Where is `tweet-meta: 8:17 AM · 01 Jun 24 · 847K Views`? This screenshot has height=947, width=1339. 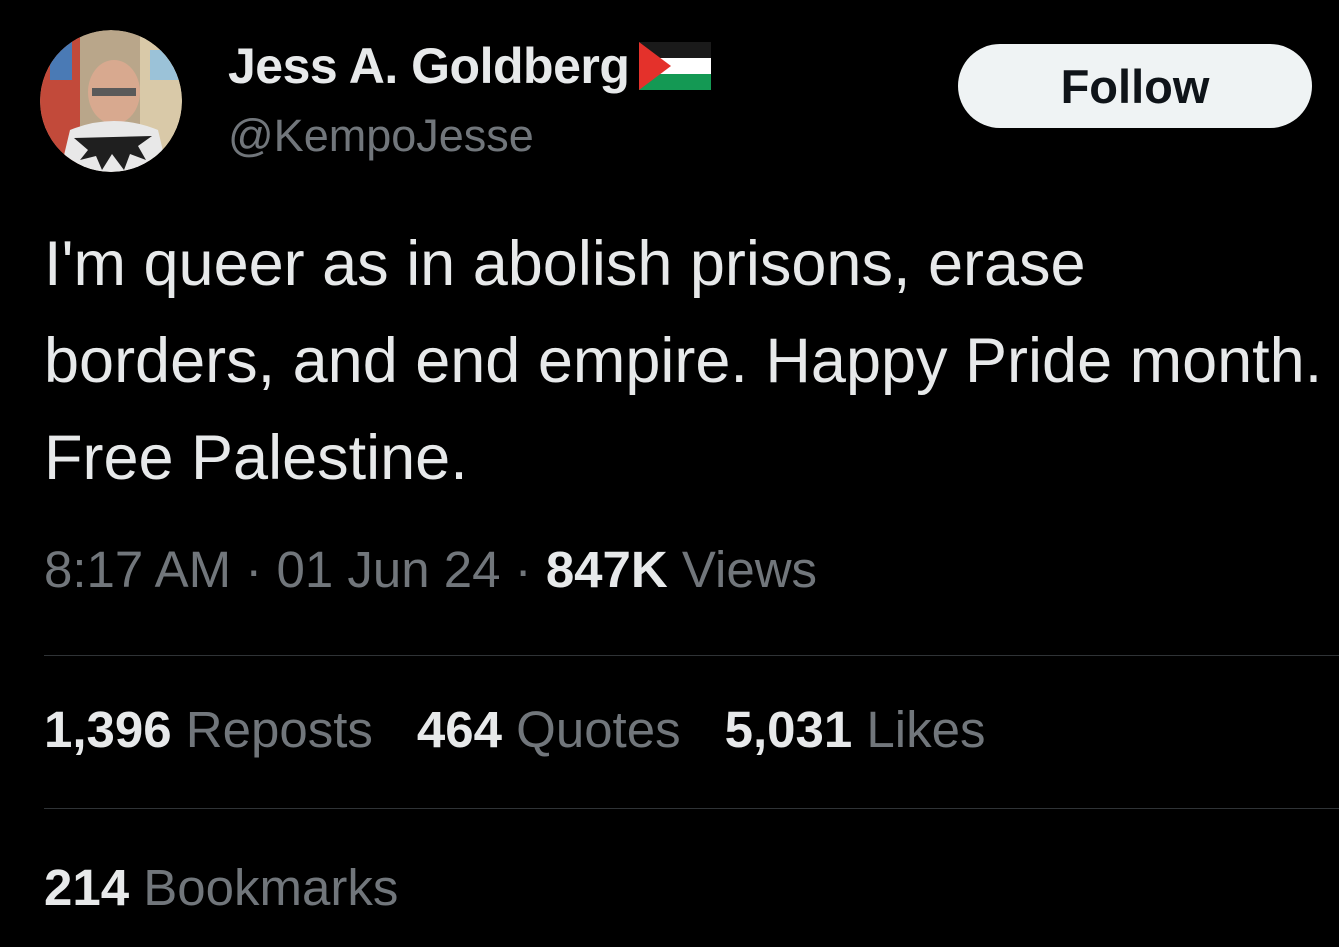 tweet-meta: 8:17 AM · 01 Jun 24 · 847K Views is located at coordinates (430, 569).